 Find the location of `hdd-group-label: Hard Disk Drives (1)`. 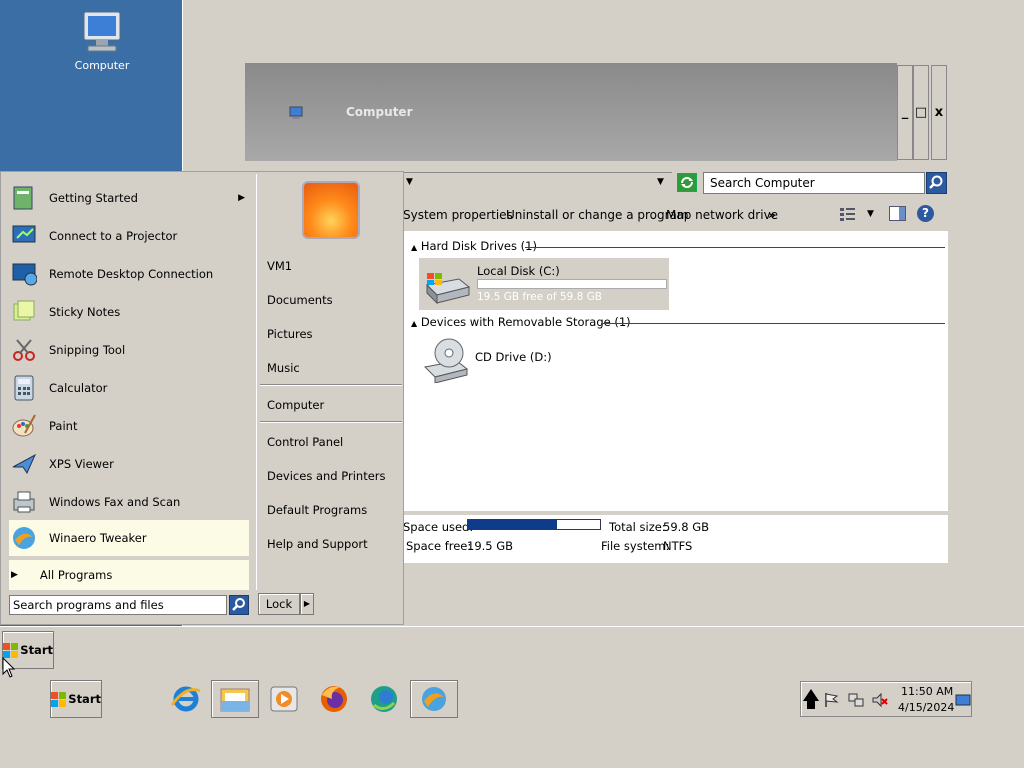

hdd-group-label: Hard Disk Drives (1) is located at coordinates (478, 246).